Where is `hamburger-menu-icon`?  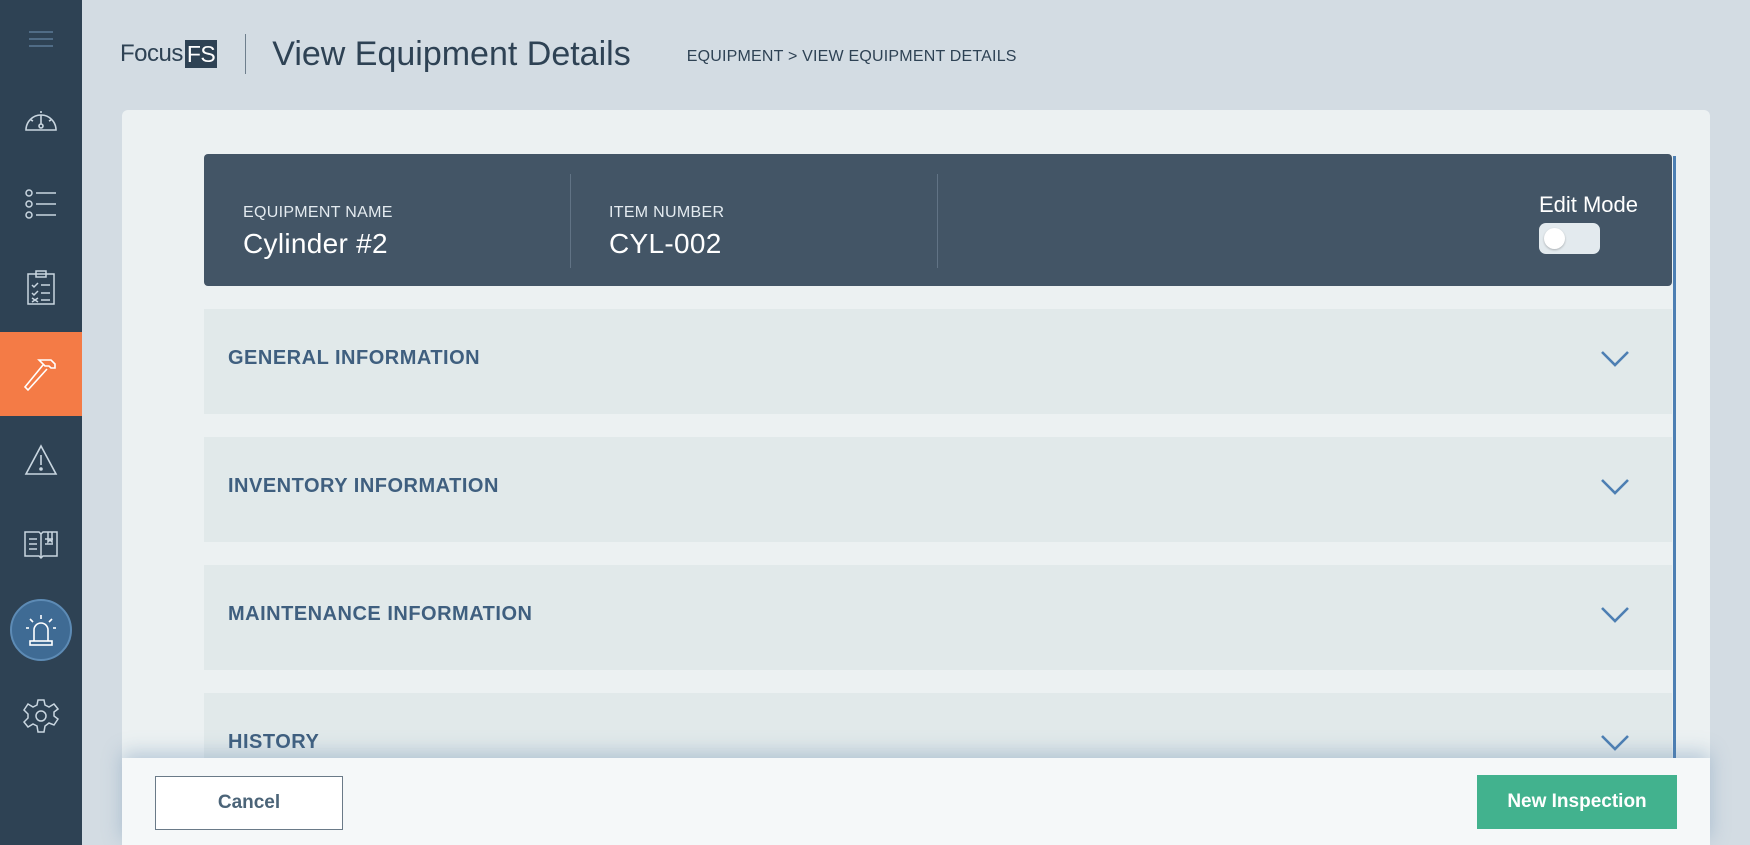
hamburger-menu-icon is located at coordinates (41, 39).